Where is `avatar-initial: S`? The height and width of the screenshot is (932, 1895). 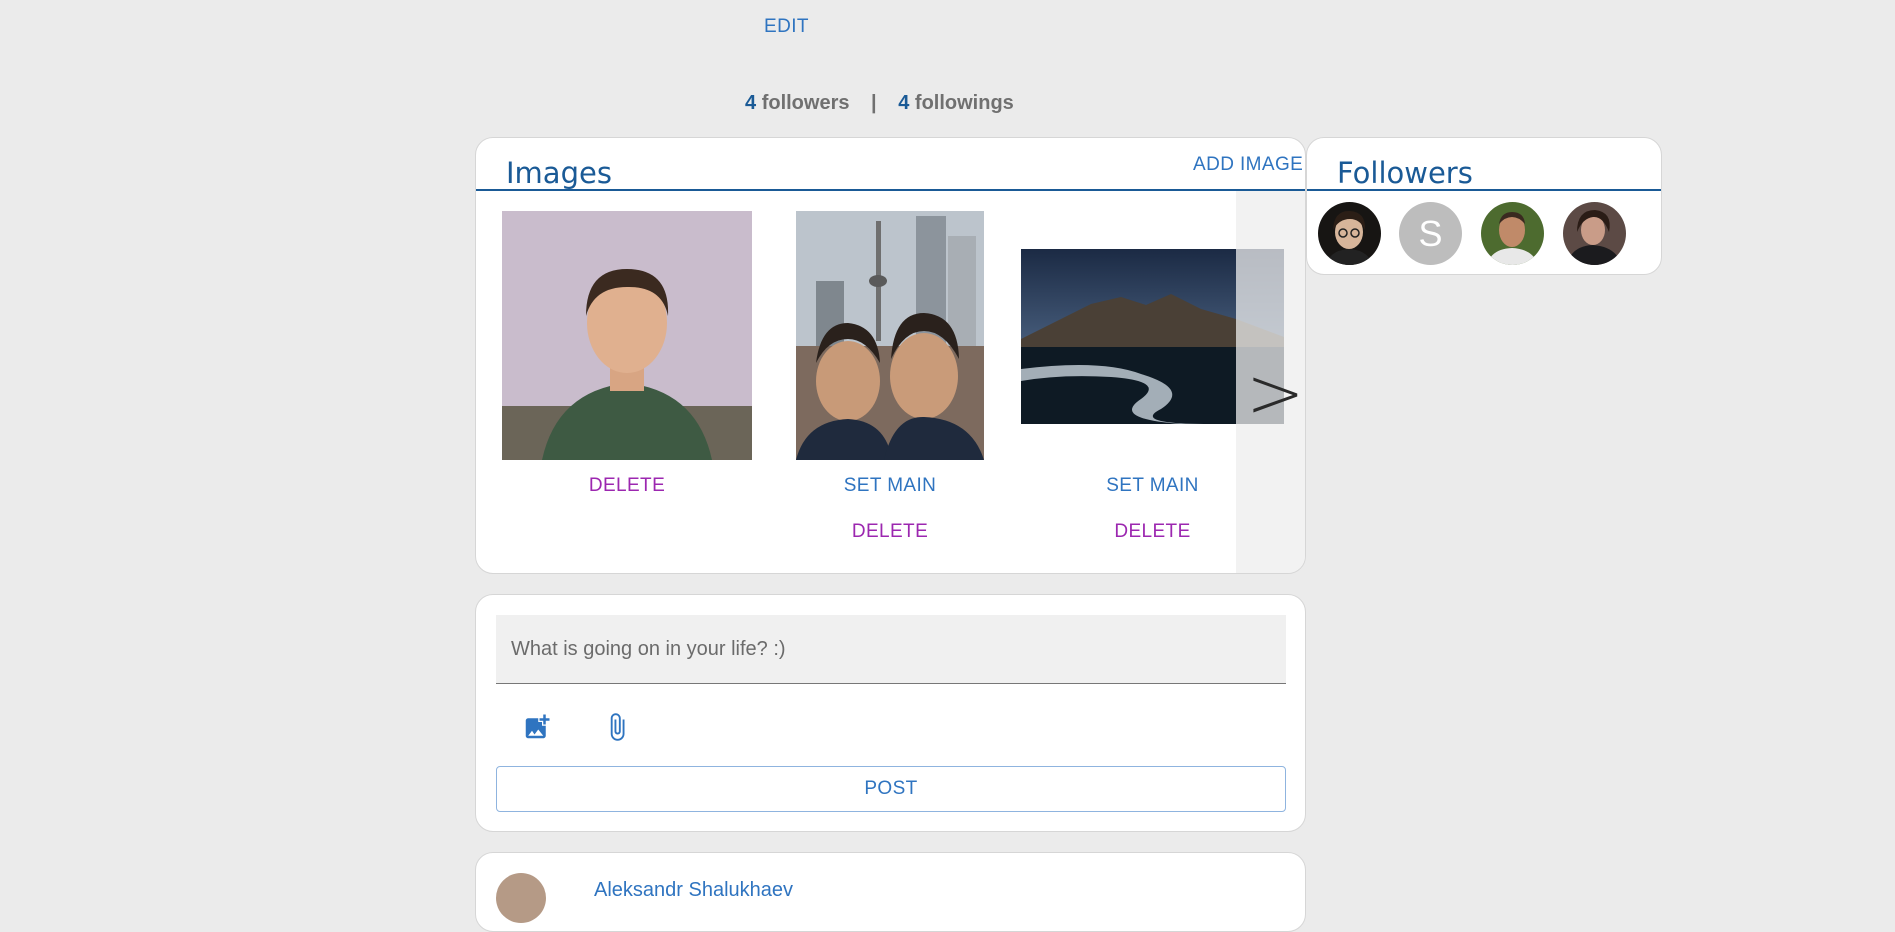 avatar-initial: S is located at coordinates (1430, 233).